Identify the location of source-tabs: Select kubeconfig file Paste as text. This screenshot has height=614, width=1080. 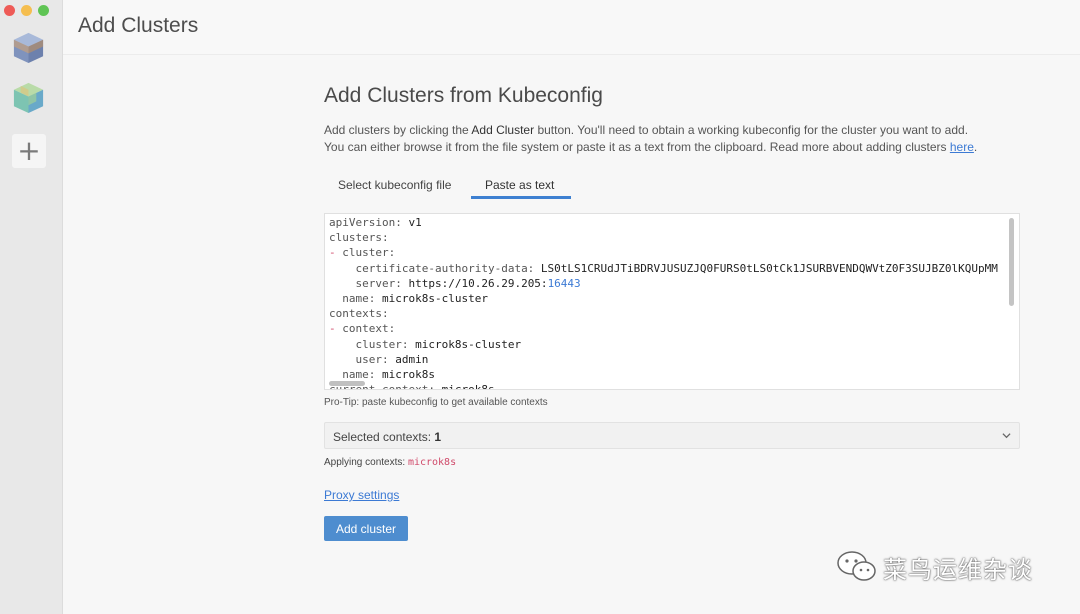
(447, 187).